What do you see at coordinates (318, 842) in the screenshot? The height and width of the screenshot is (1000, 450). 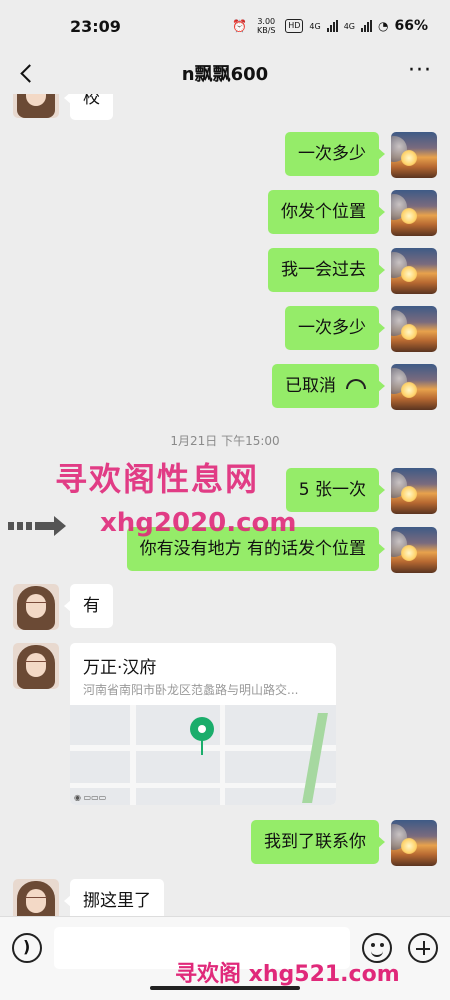 I see `message-bubble-me: 我到了联系你` at bounding box center [318, 842].